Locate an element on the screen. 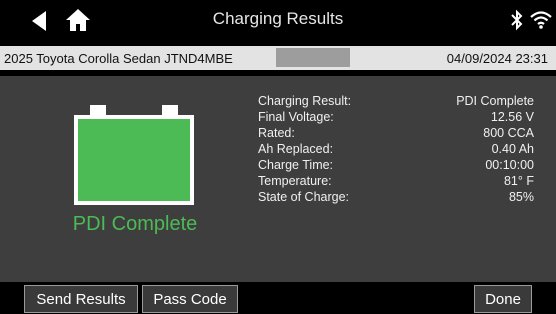 The width and height of the screenshot is (556, 314). charge-status-label: PDI Complete is located at coordinates (135, 224).